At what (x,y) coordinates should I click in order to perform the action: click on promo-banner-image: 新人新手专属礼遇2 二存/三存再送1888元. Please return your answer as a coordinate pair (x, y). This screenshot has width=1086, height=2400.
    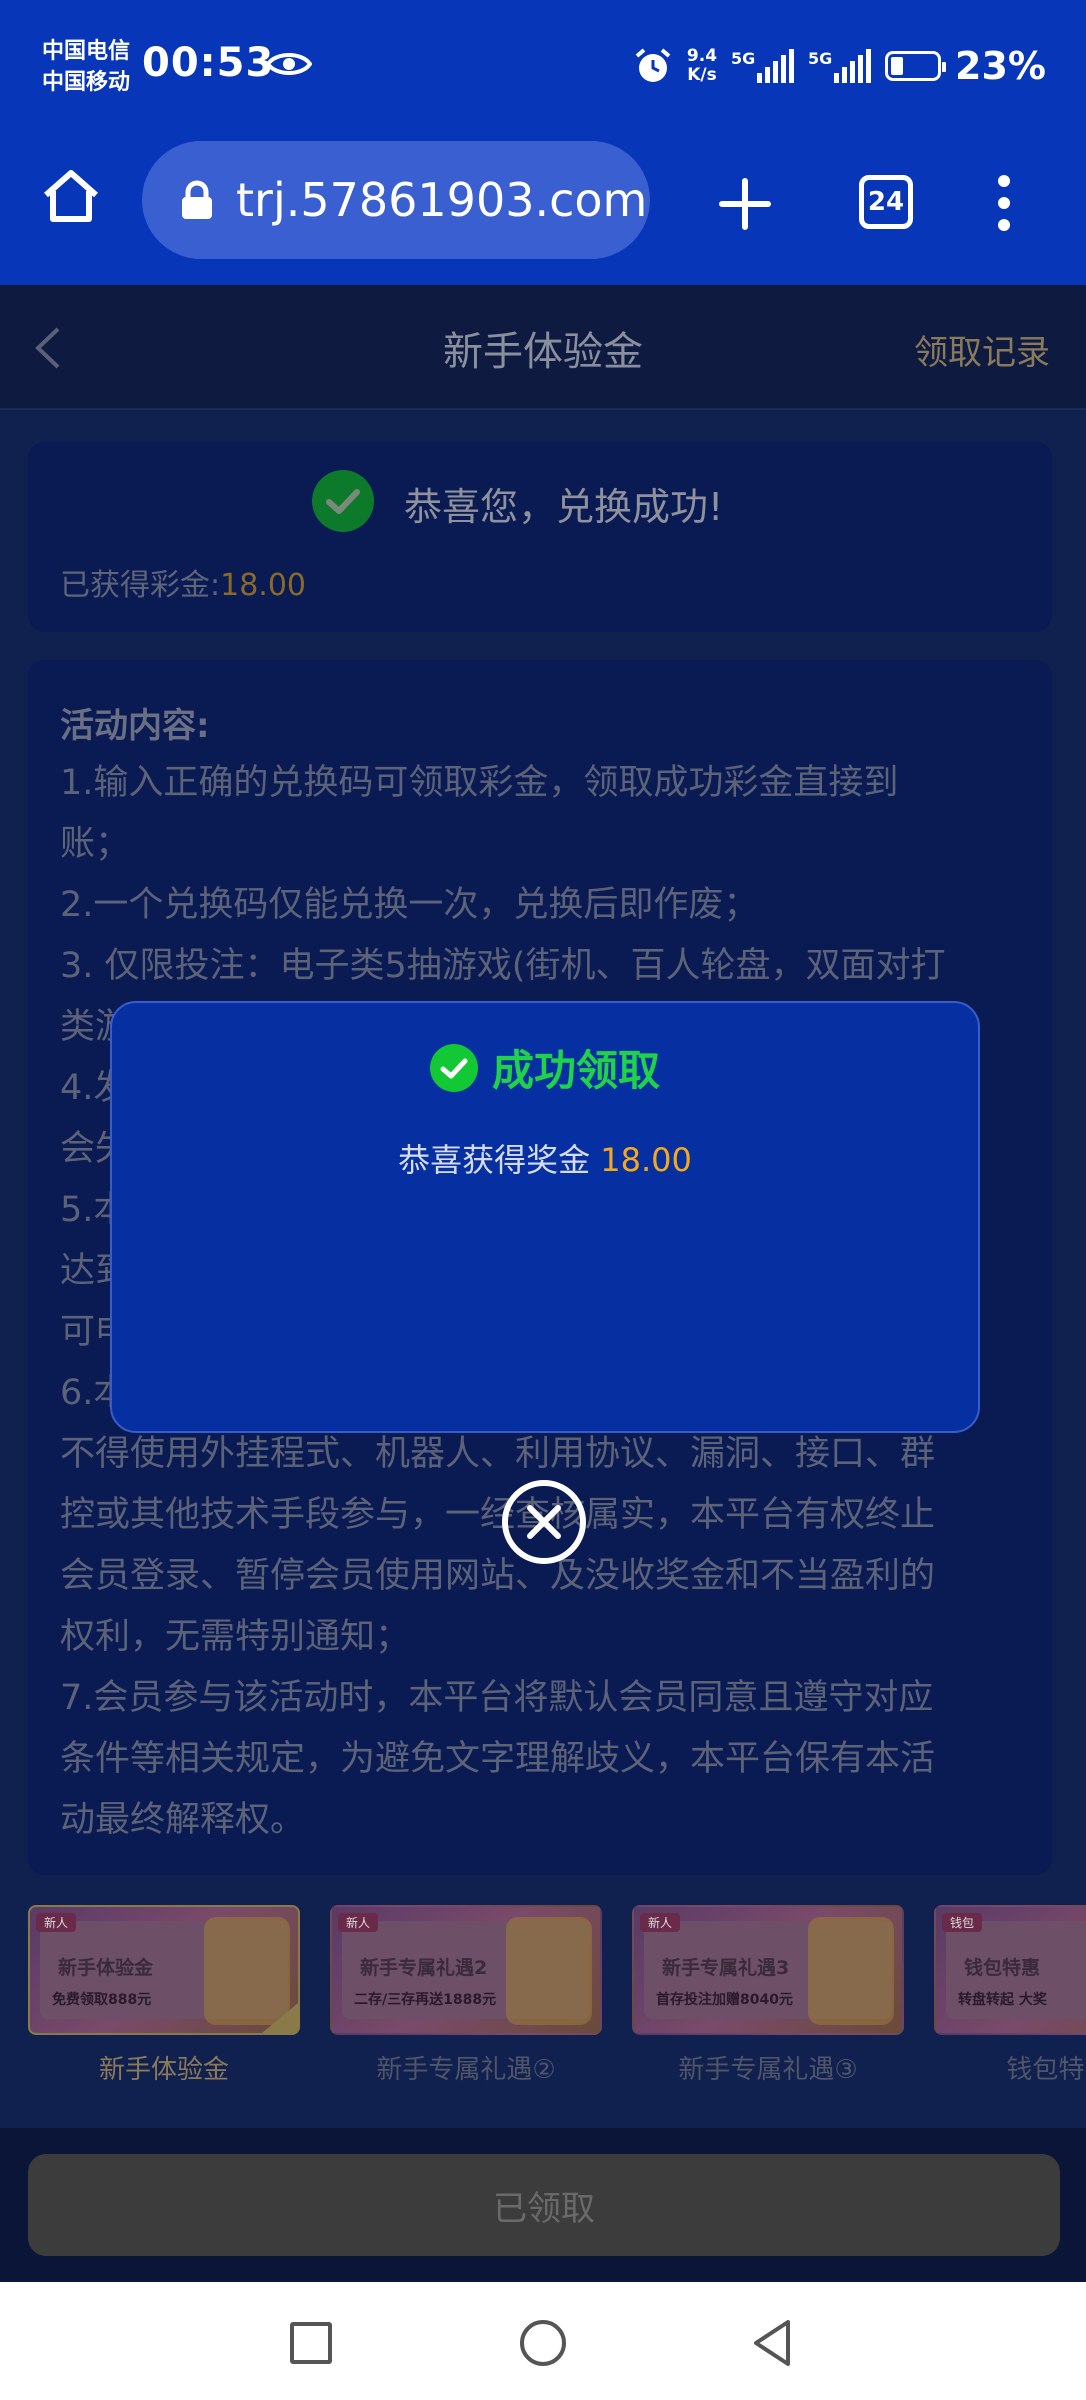
    Looking at the image, I should click on (466, 1970).